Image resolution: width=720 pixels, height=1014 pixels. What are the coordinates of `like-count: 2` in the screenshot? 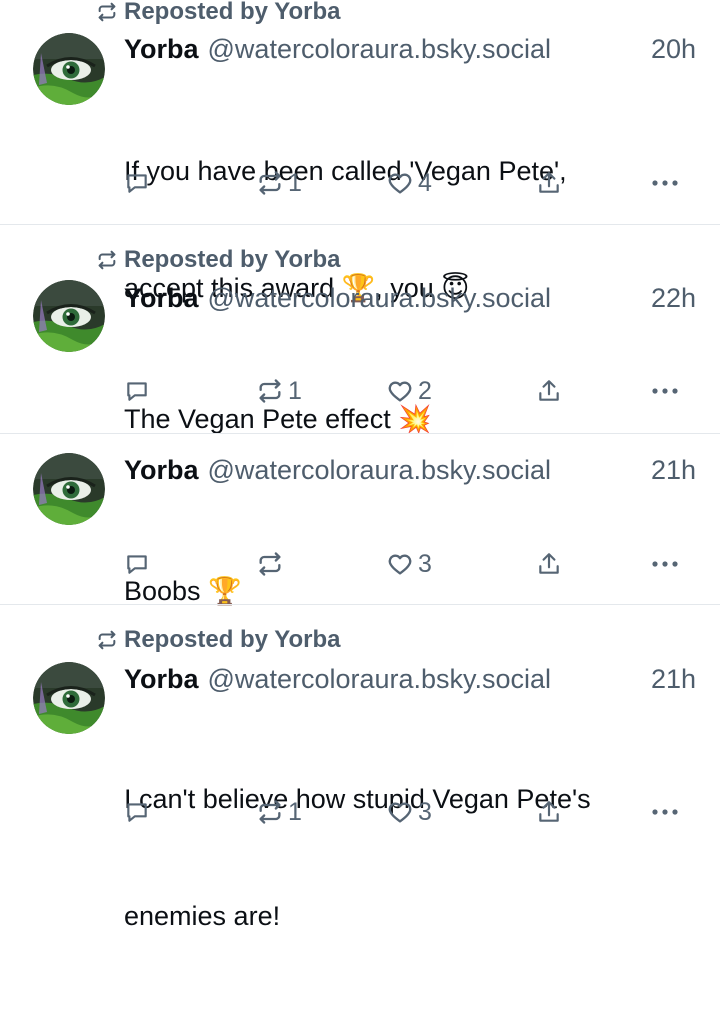 It's located at (425, 390).